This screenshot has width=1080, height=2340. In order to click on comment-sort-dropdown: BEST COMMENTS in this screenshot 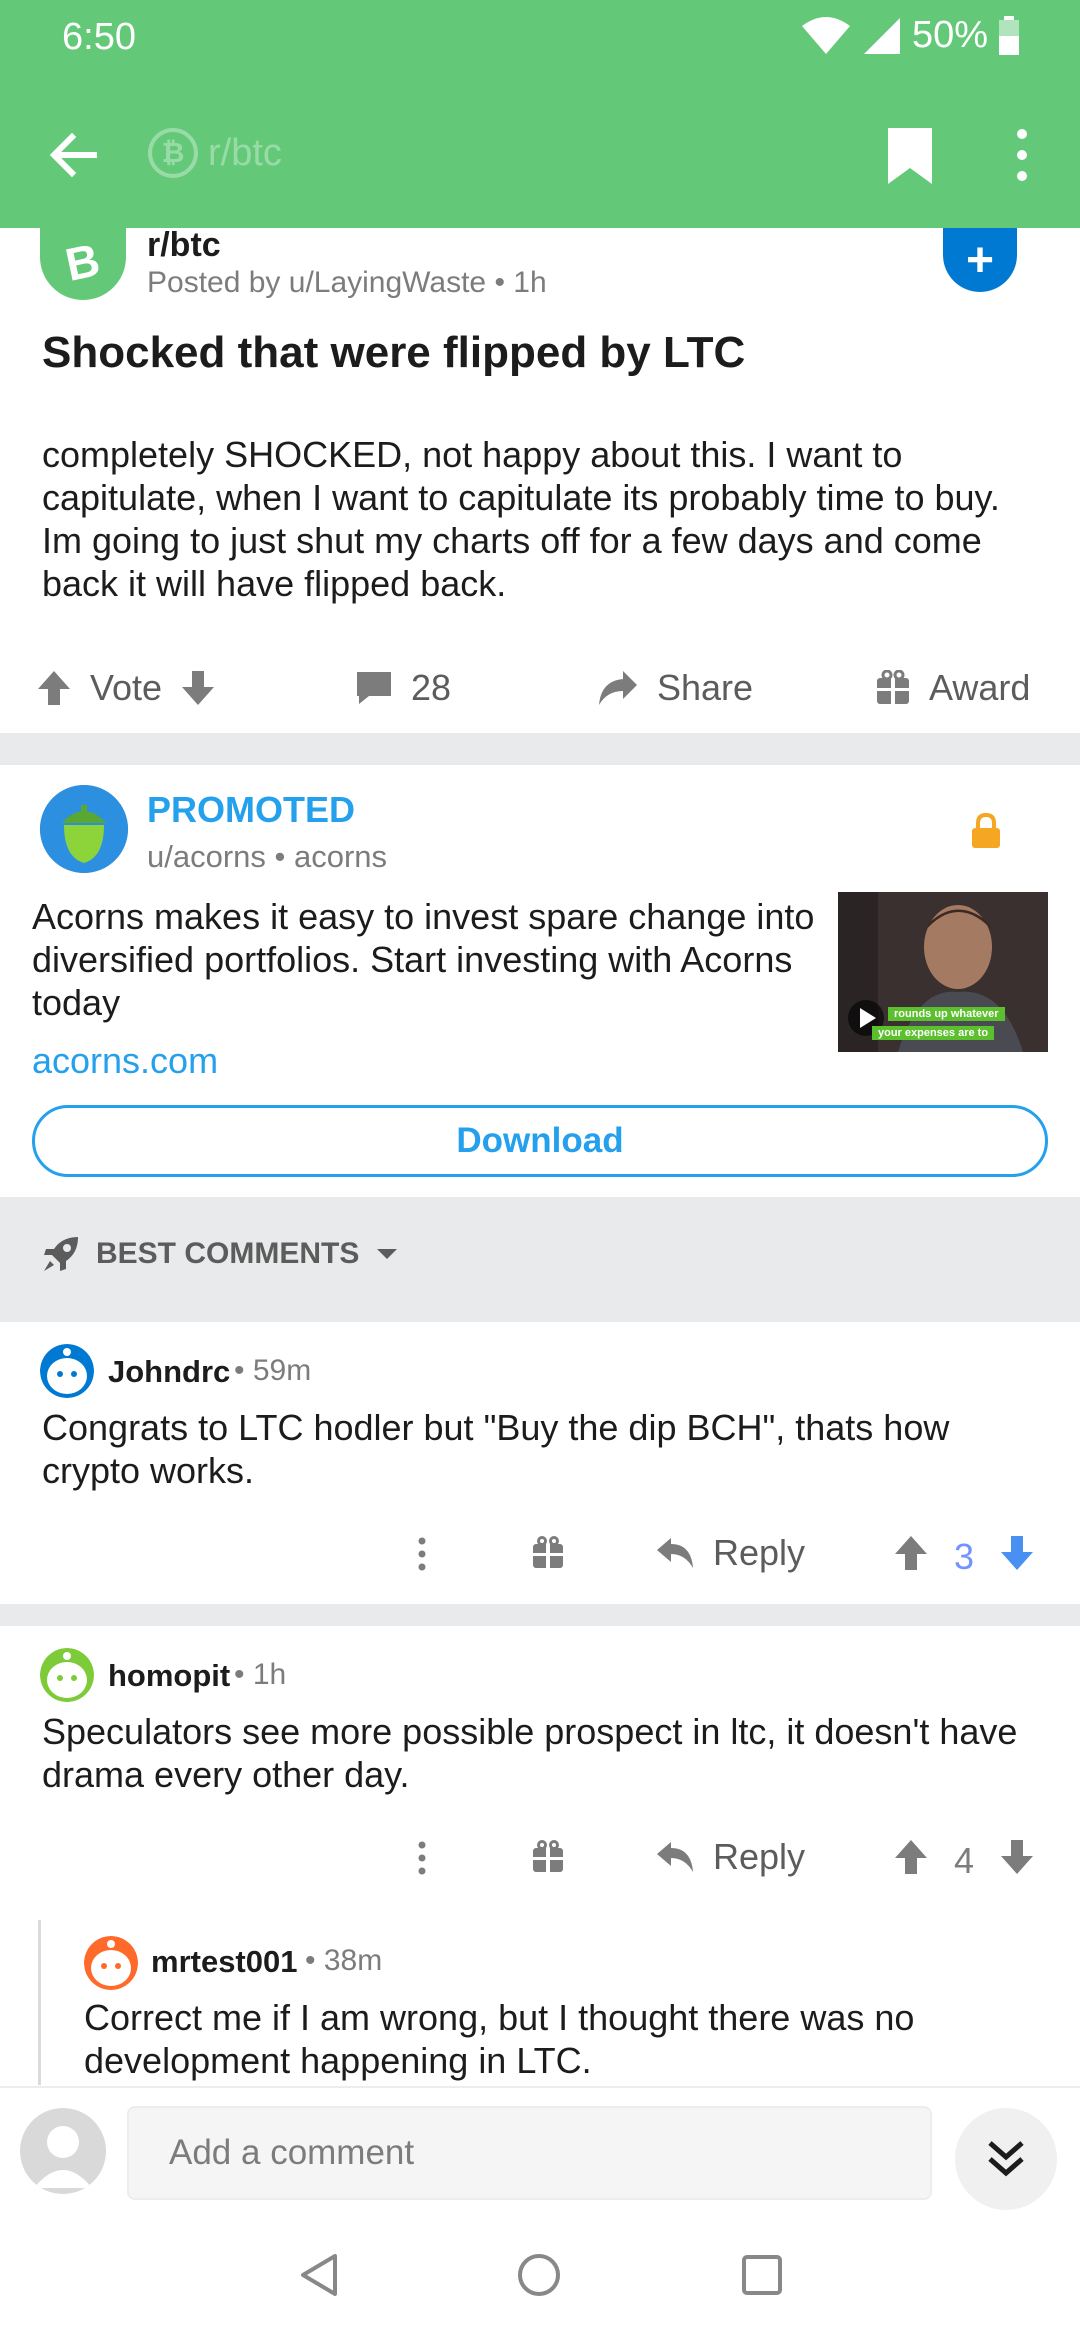, I will do `click(220, 1254)`.